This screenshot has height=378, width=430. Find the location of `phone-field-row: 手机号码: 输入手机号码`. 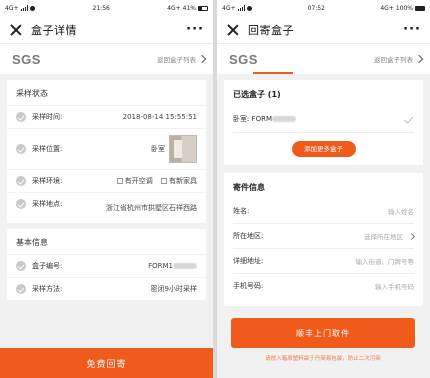

phone-field-row: 手机号码: 输入手机号码 is located at coordinates (323, 286).